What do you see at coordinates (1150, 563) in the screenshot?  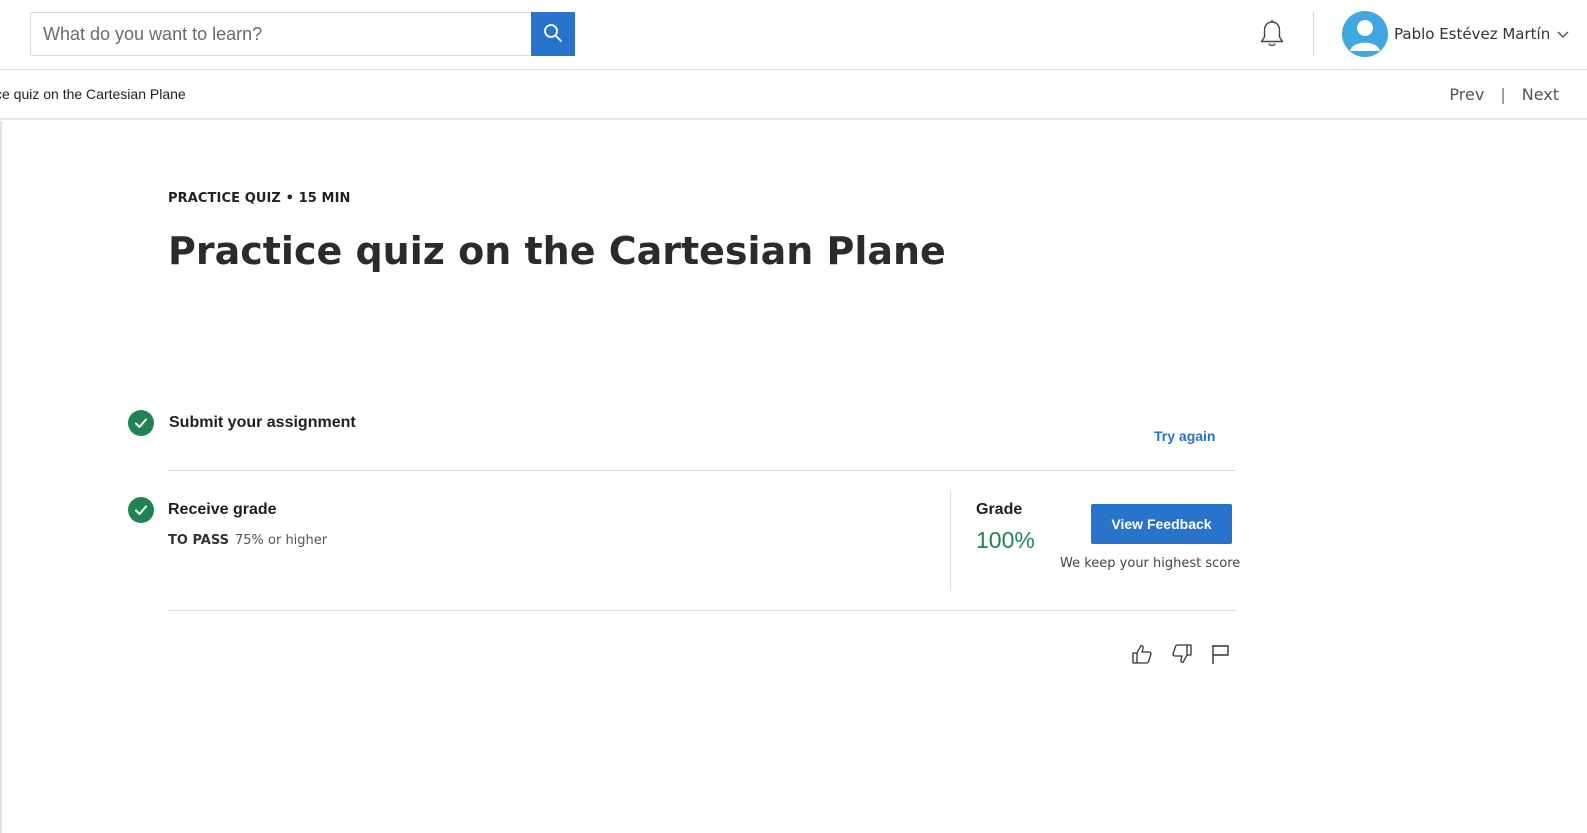 I see `highest-score-note: We keep your highest score` at bounding box center [1150, 563].